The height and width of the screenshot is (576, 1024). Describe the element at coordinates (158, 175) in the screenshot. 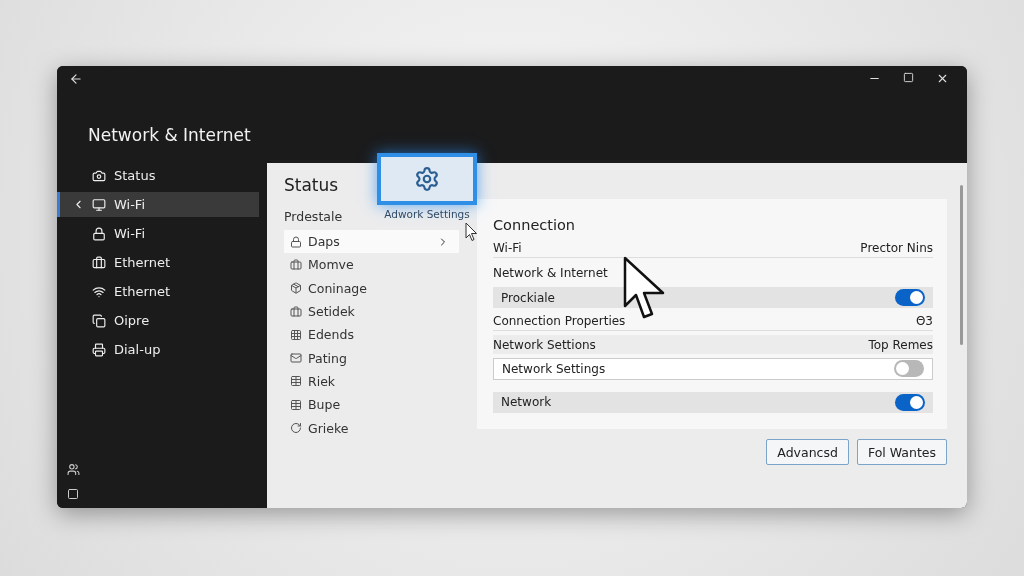

I see `sidebar-item: Status` at that location.